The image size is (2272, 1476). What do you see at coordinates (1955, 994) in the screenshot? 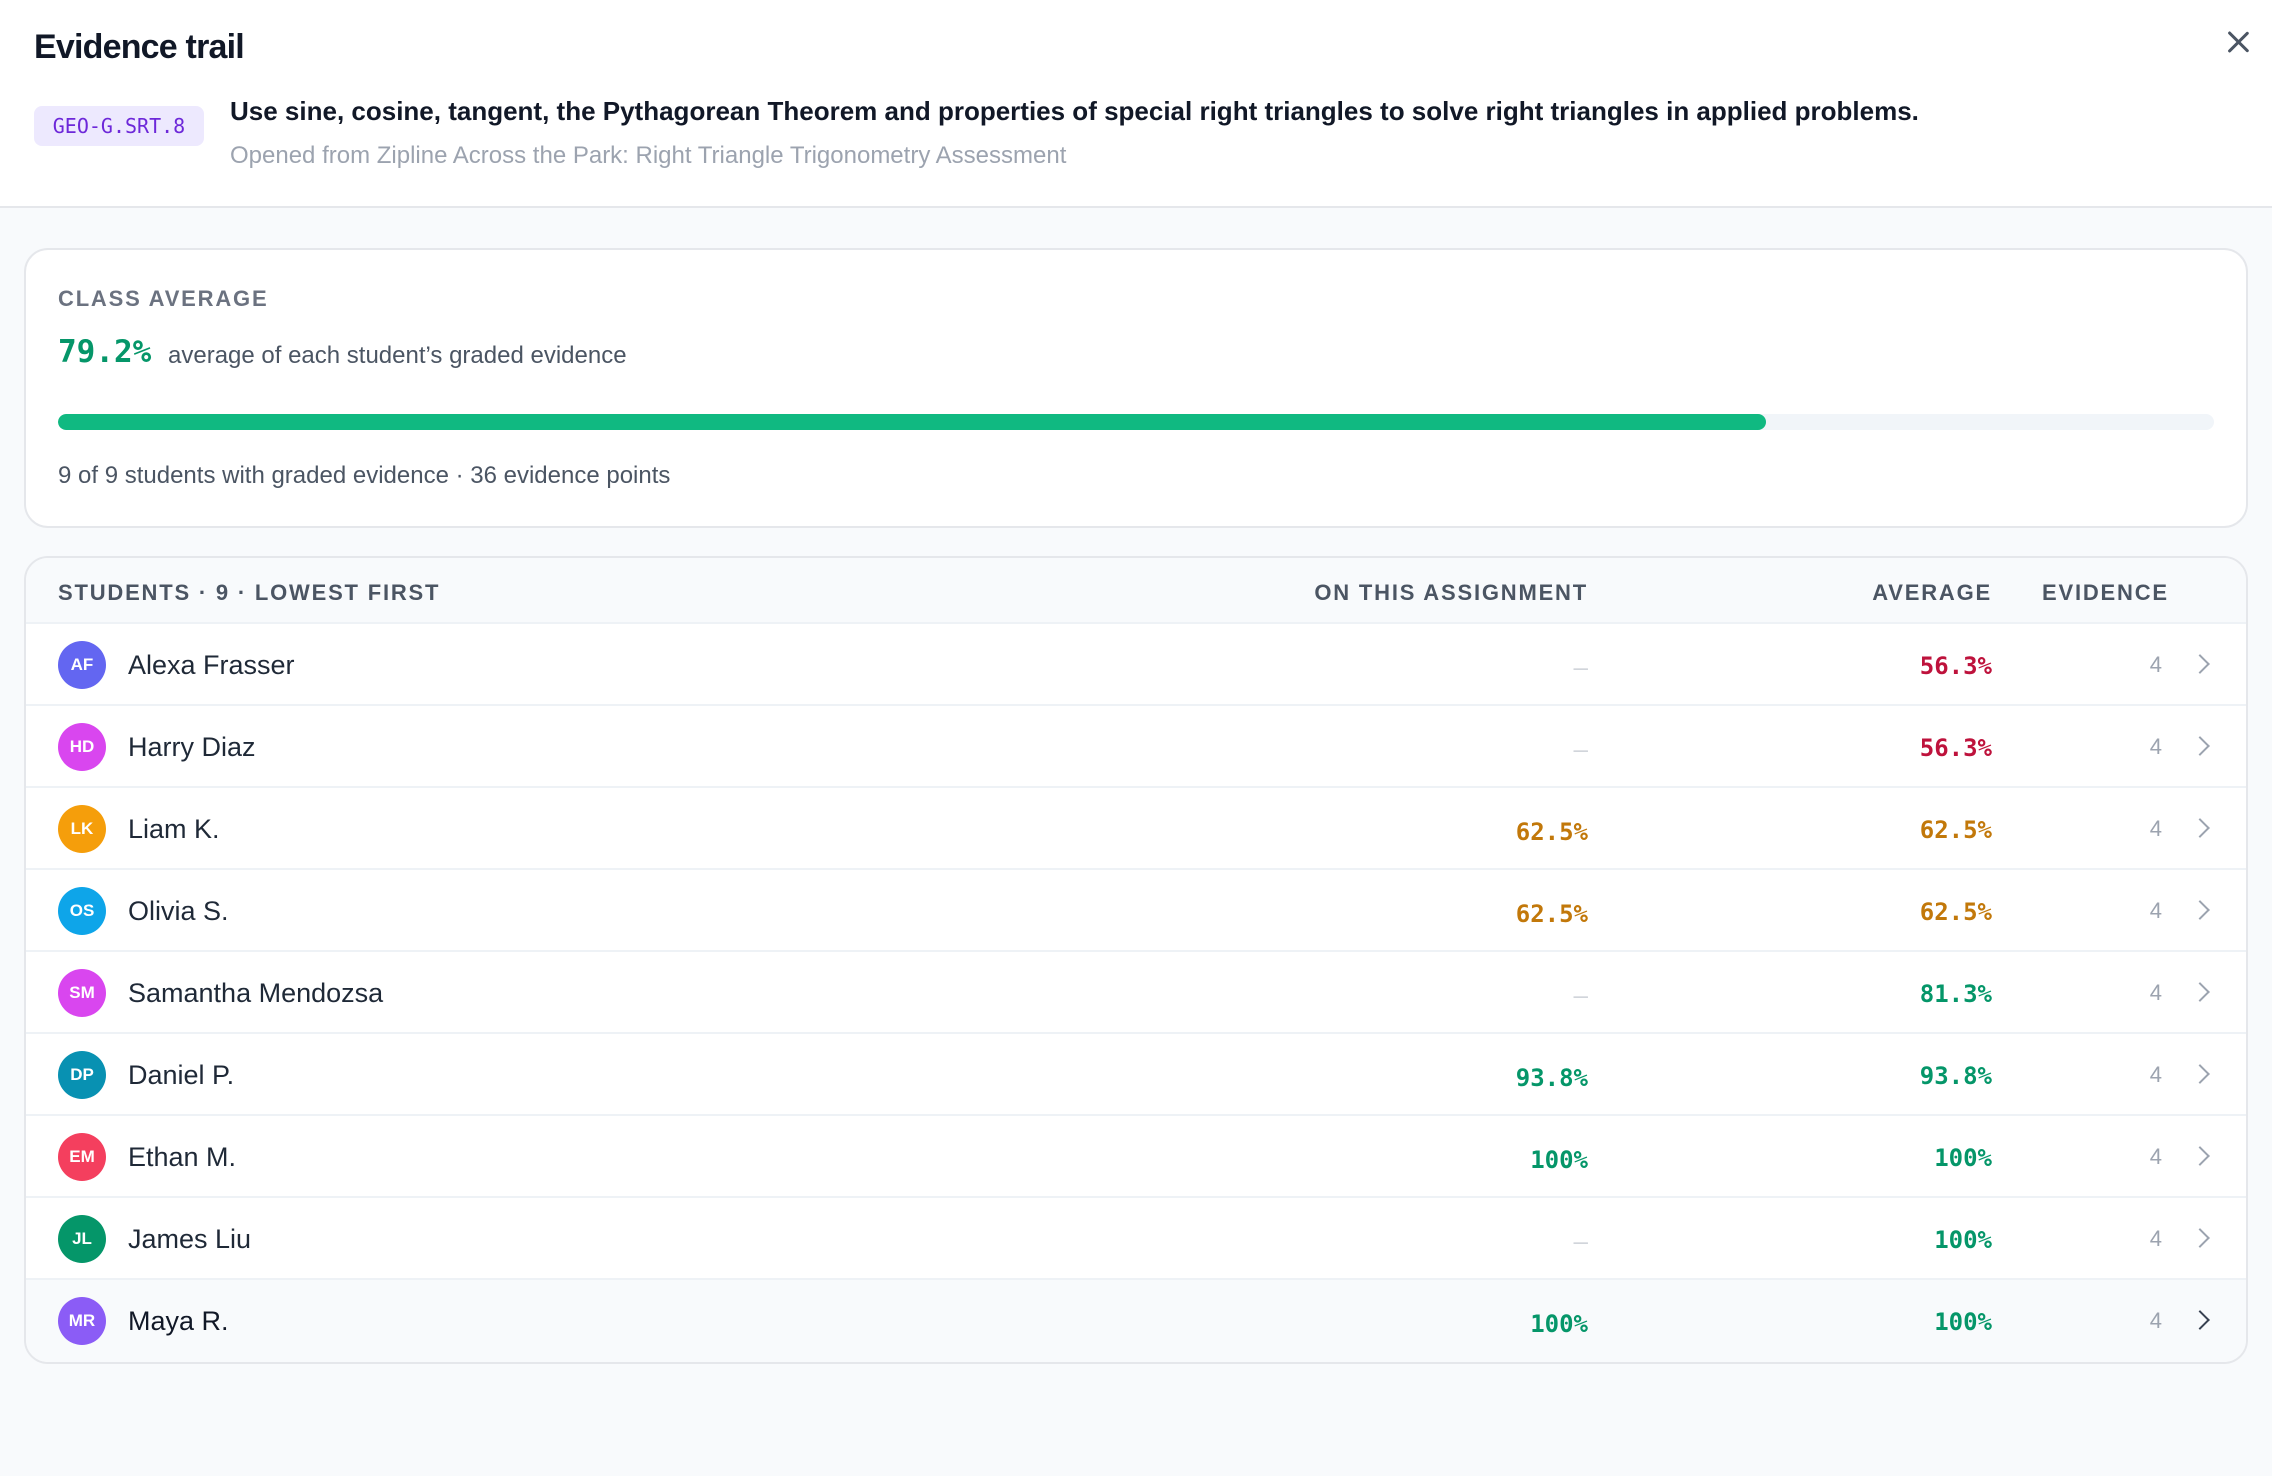
I see `average-score: 81.3%` at bounding box center [1955, 994].